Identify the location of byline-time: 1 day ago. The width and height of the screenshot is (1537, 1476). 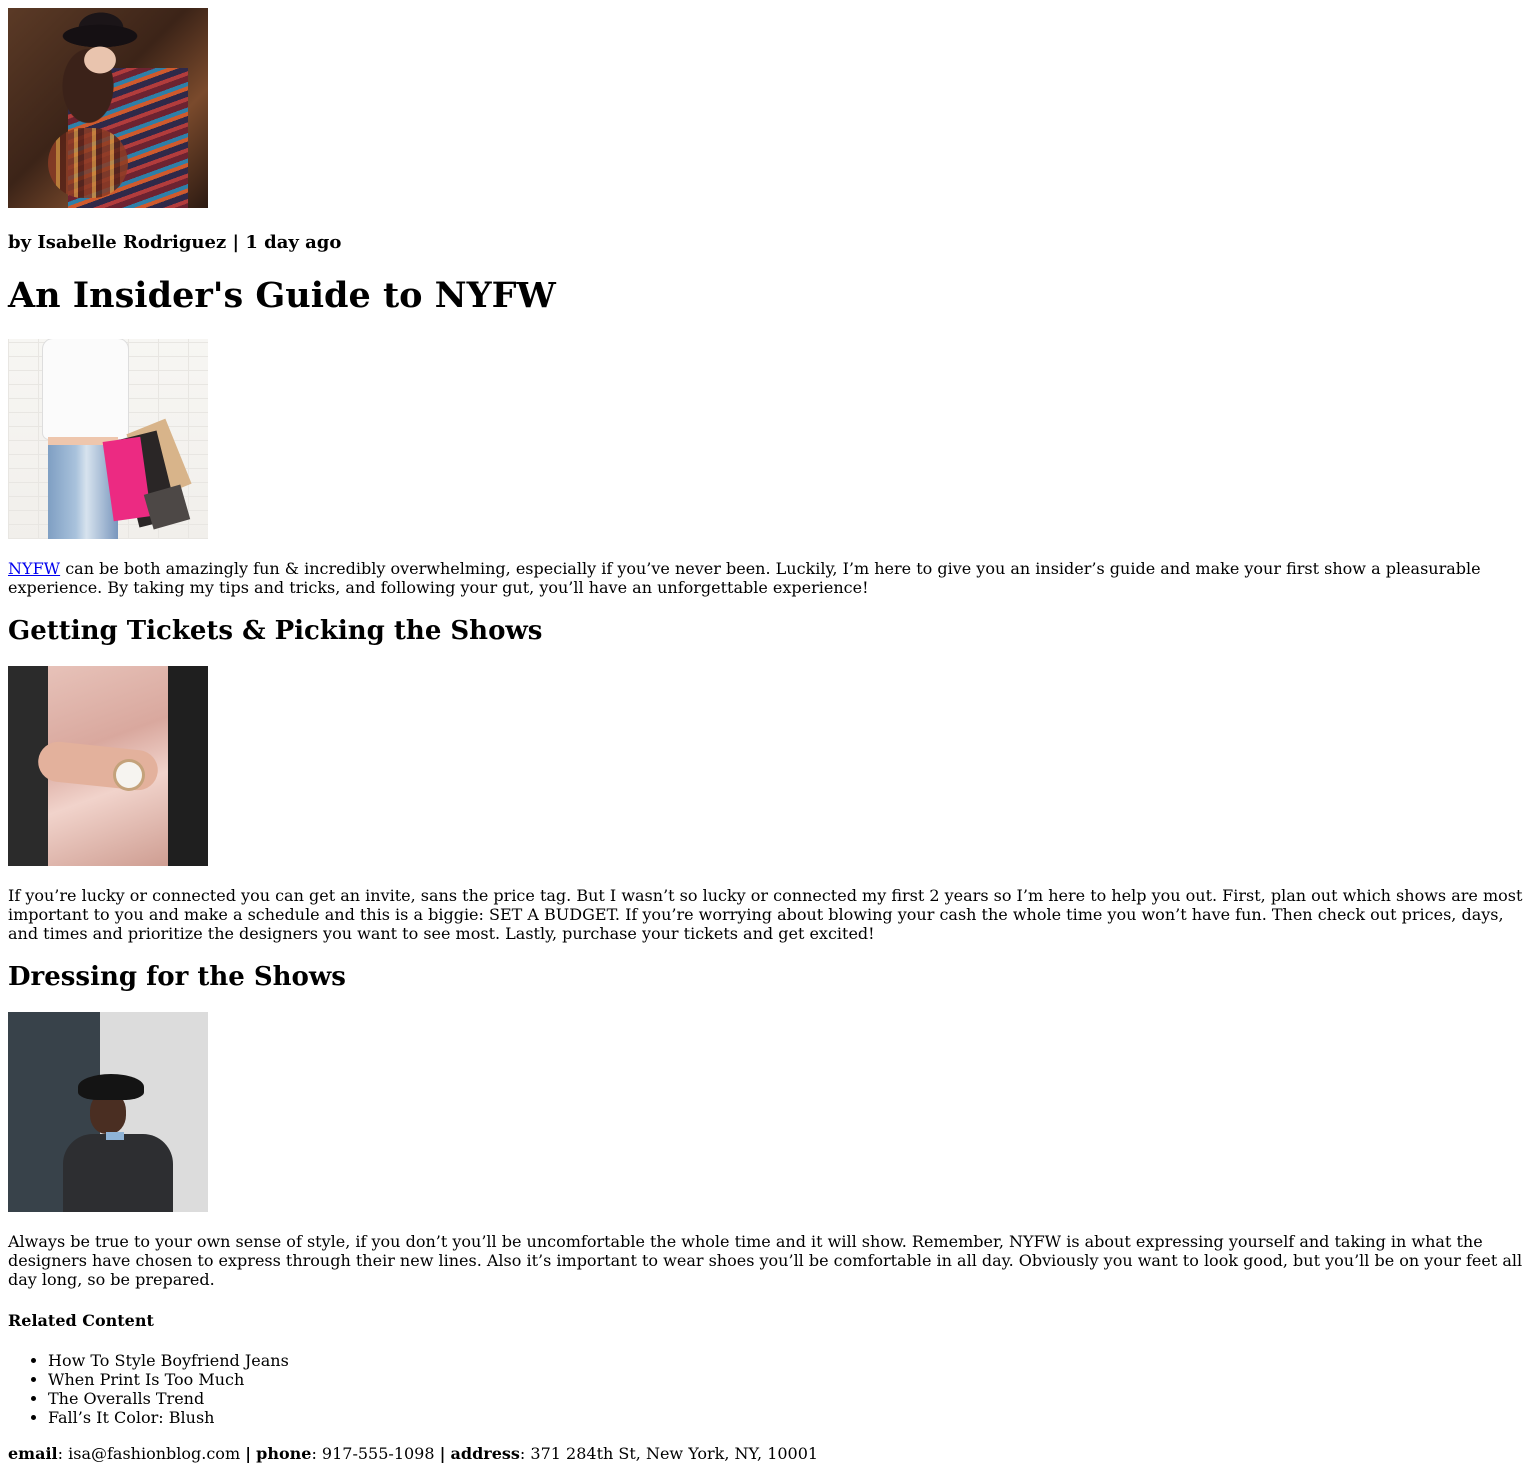
(293, 242).